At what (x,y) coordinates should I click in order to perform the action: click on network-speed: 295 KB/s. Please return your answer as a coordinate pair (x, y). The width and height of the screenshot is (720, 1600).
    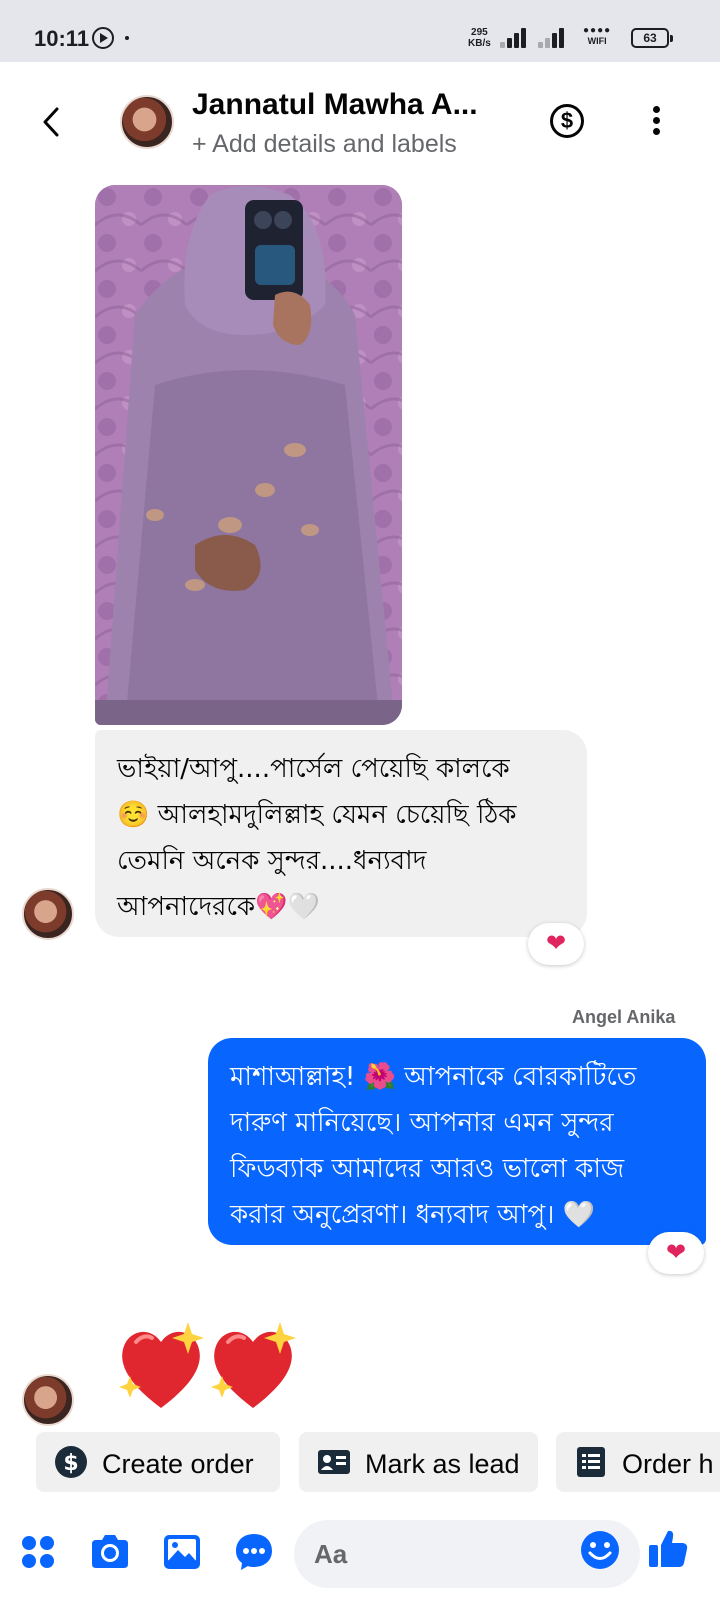
    Looking at the image, I should click on (479, 38).